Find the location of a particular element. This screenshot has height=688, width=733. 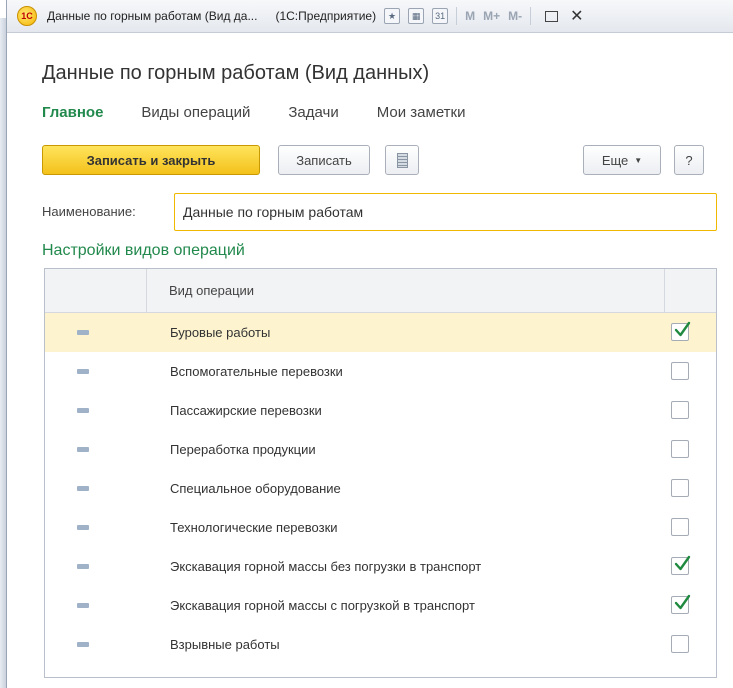

command-bar: Записать и закрыть Записать Еще ▼ ? is located at coordinates (373, 160).